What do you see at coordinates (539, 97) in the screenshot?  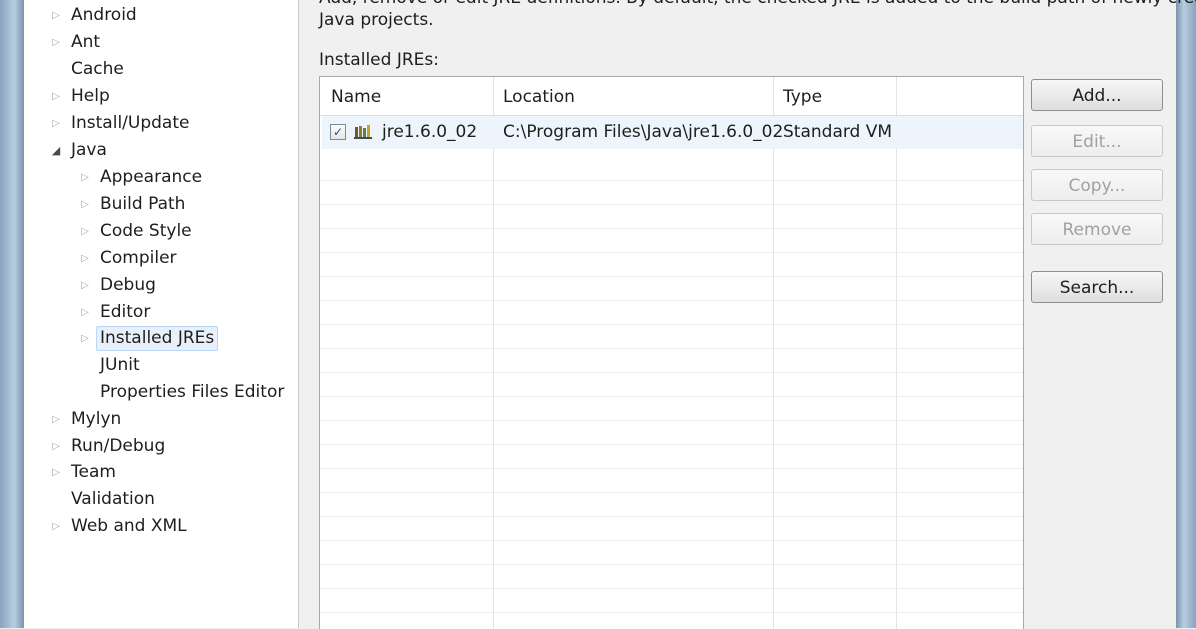 I see `column-header-location: Location` at bounding box center [539, 97].